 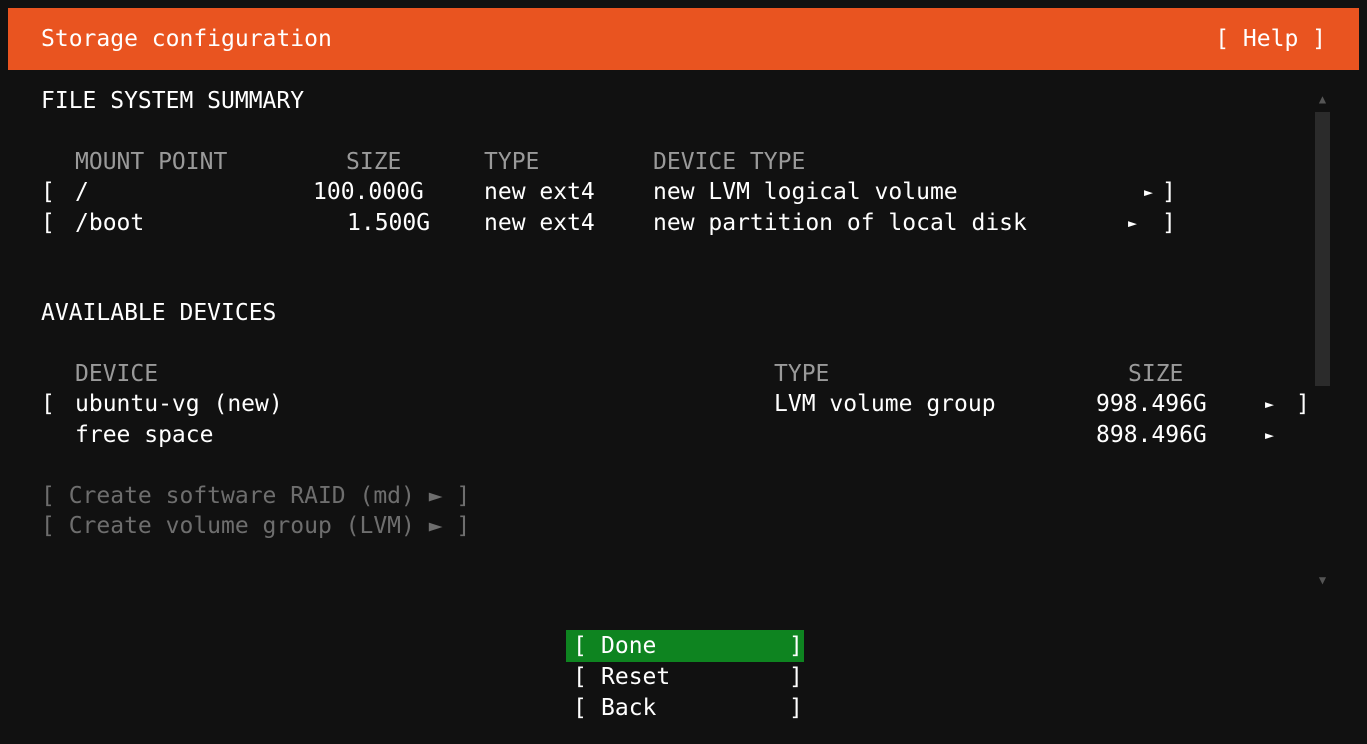 What do you see at coordinates (368, 192) in the screenshot?
I see `size-value: 100.000G` at bounding box center [368, 192].